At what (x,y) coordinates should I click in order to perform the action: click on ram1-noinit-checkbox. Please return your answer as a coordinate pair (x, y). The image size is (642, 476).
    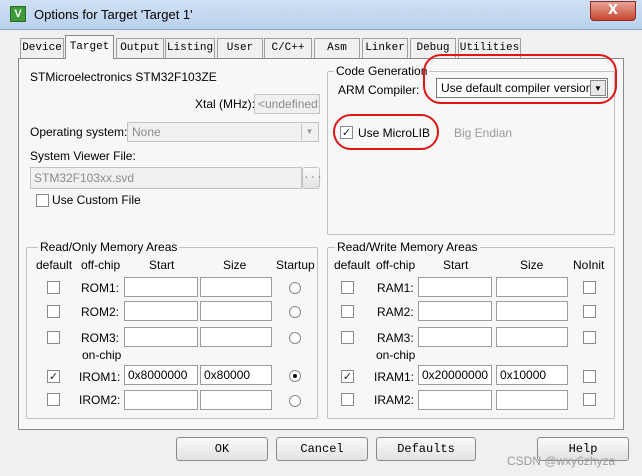
    Looking at the image, I should click on (589, 287).